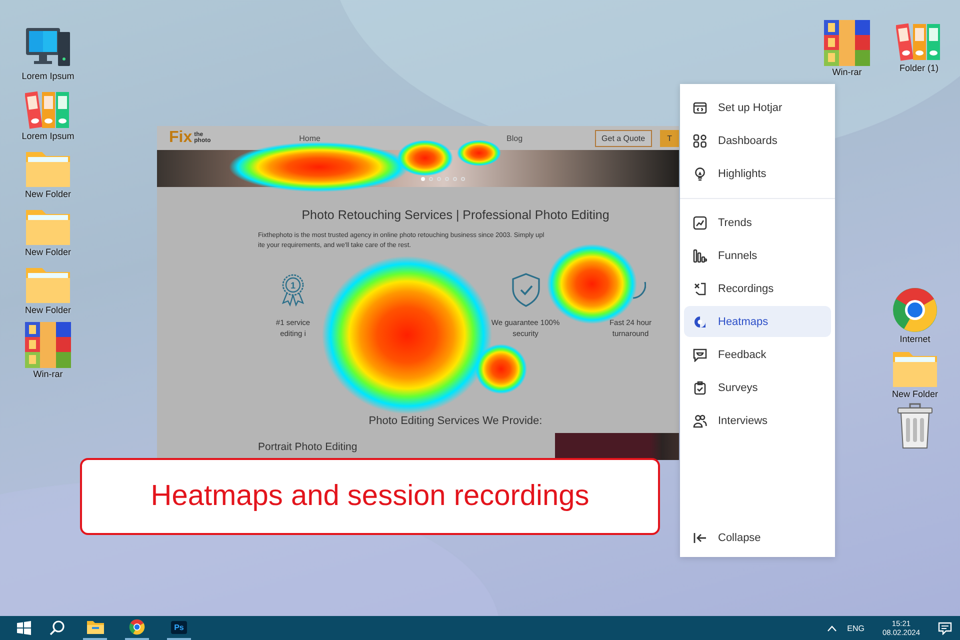 The image size is (960, 640). I want to click on menu-item: Recordings, so click(757, 288).